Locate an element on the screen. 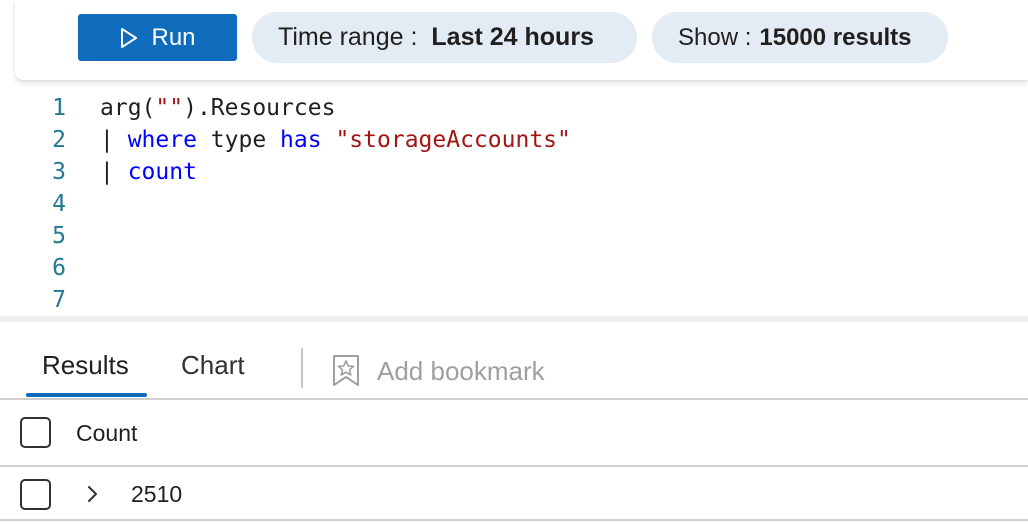 The height and width of the screenshot is (526, 1028). count-cell: 2510 is located at coordinates (157, 494).